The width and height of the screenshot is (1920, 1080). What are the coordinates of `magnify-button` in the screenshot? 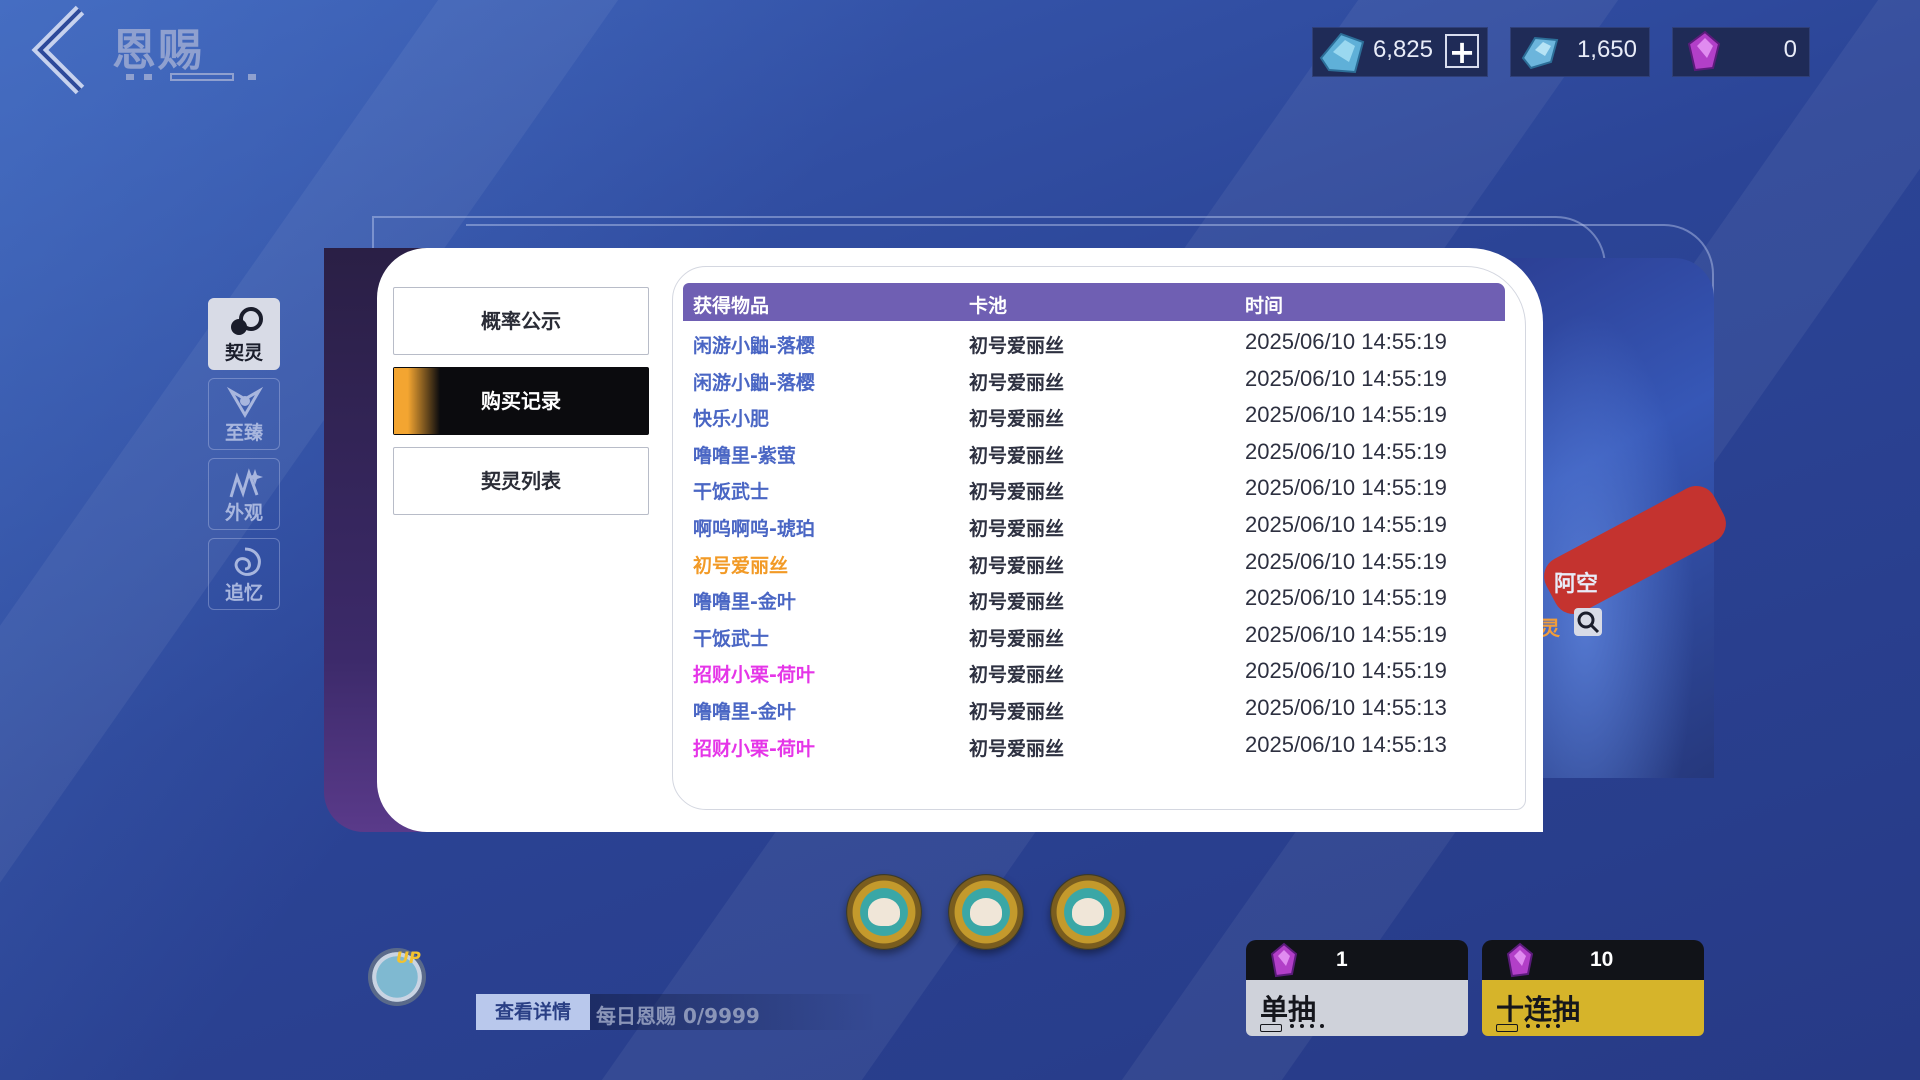 It's located at (1588, 622).